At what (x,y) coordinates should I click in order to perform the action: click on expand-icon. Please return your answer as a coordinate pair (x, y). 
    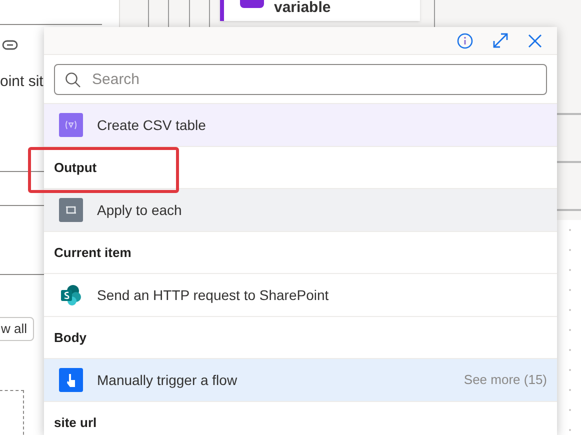
    Looking at the image, I should click on (500, 40).